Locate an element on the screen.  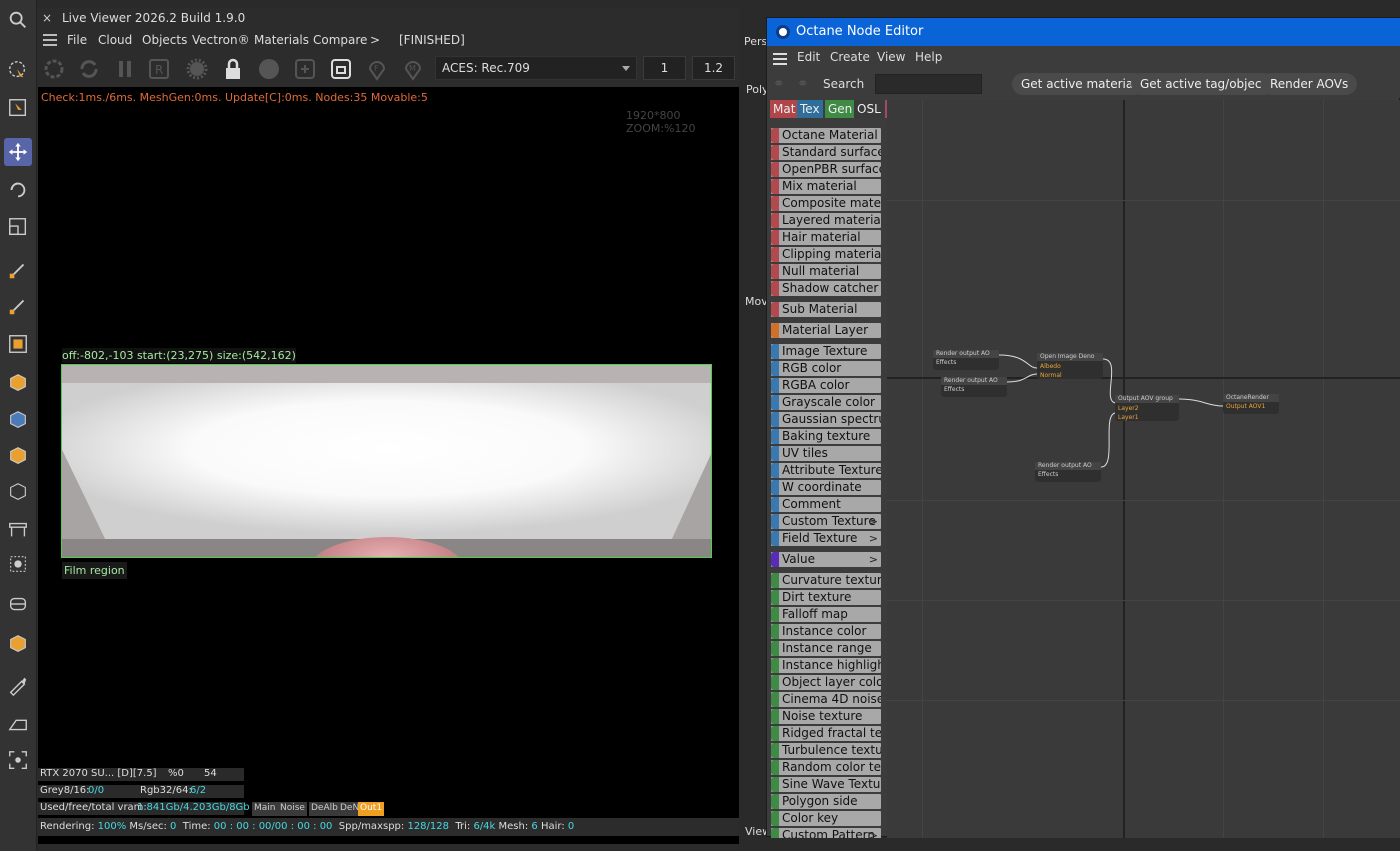
node-list-item: Instance range is located at coordinates (826, 648).